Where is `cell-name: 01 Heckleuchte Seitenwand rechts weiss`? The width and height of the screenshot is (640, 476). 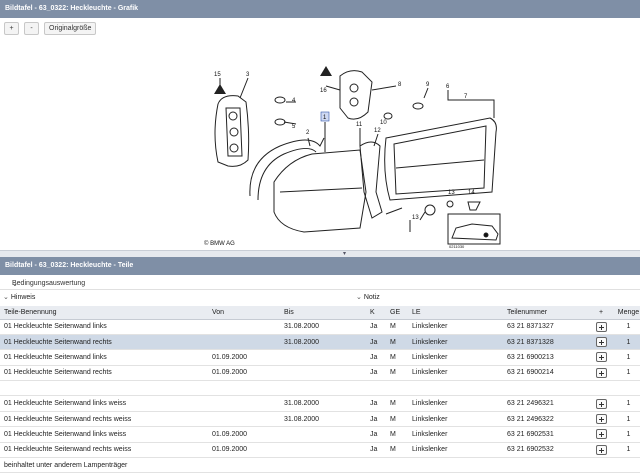 cell-name: 01 Heckleuchte Seitenwand rechts weiss is located at coordinates (104, 419).